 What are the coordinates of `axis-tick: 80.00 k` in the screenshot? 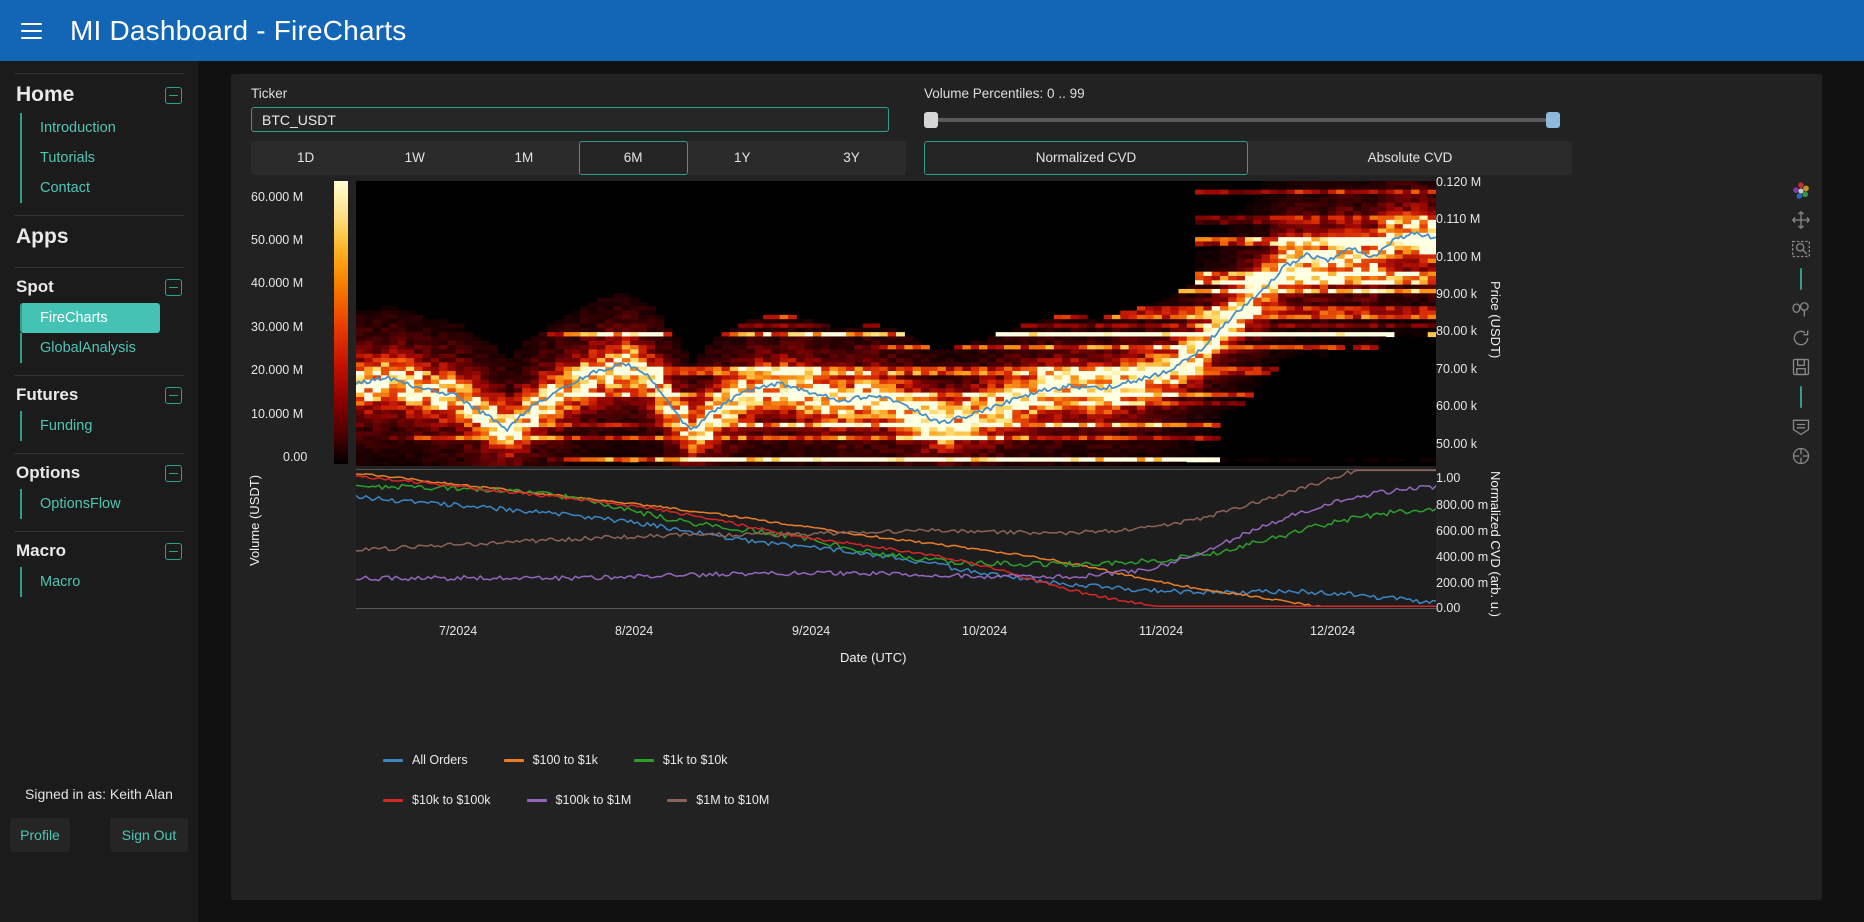 It's located at (1457, 331).